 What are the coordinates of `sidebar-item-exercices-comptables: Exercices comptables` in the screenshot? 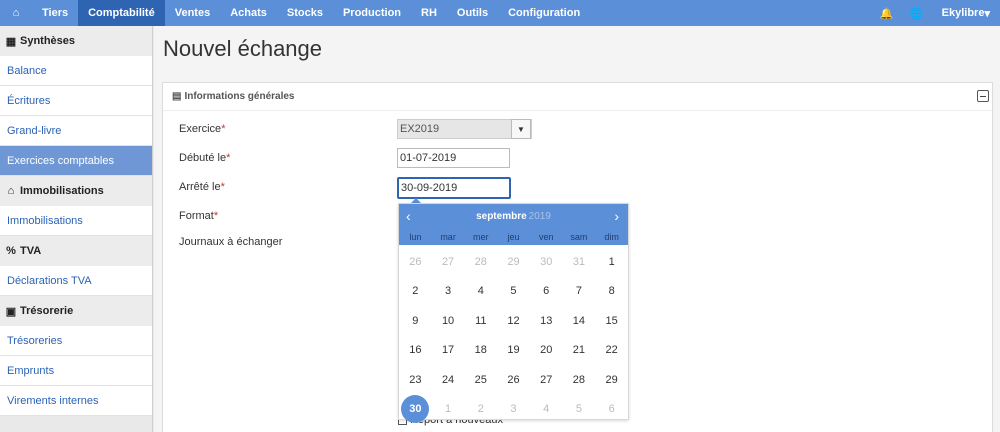 It's located at (76, 161).